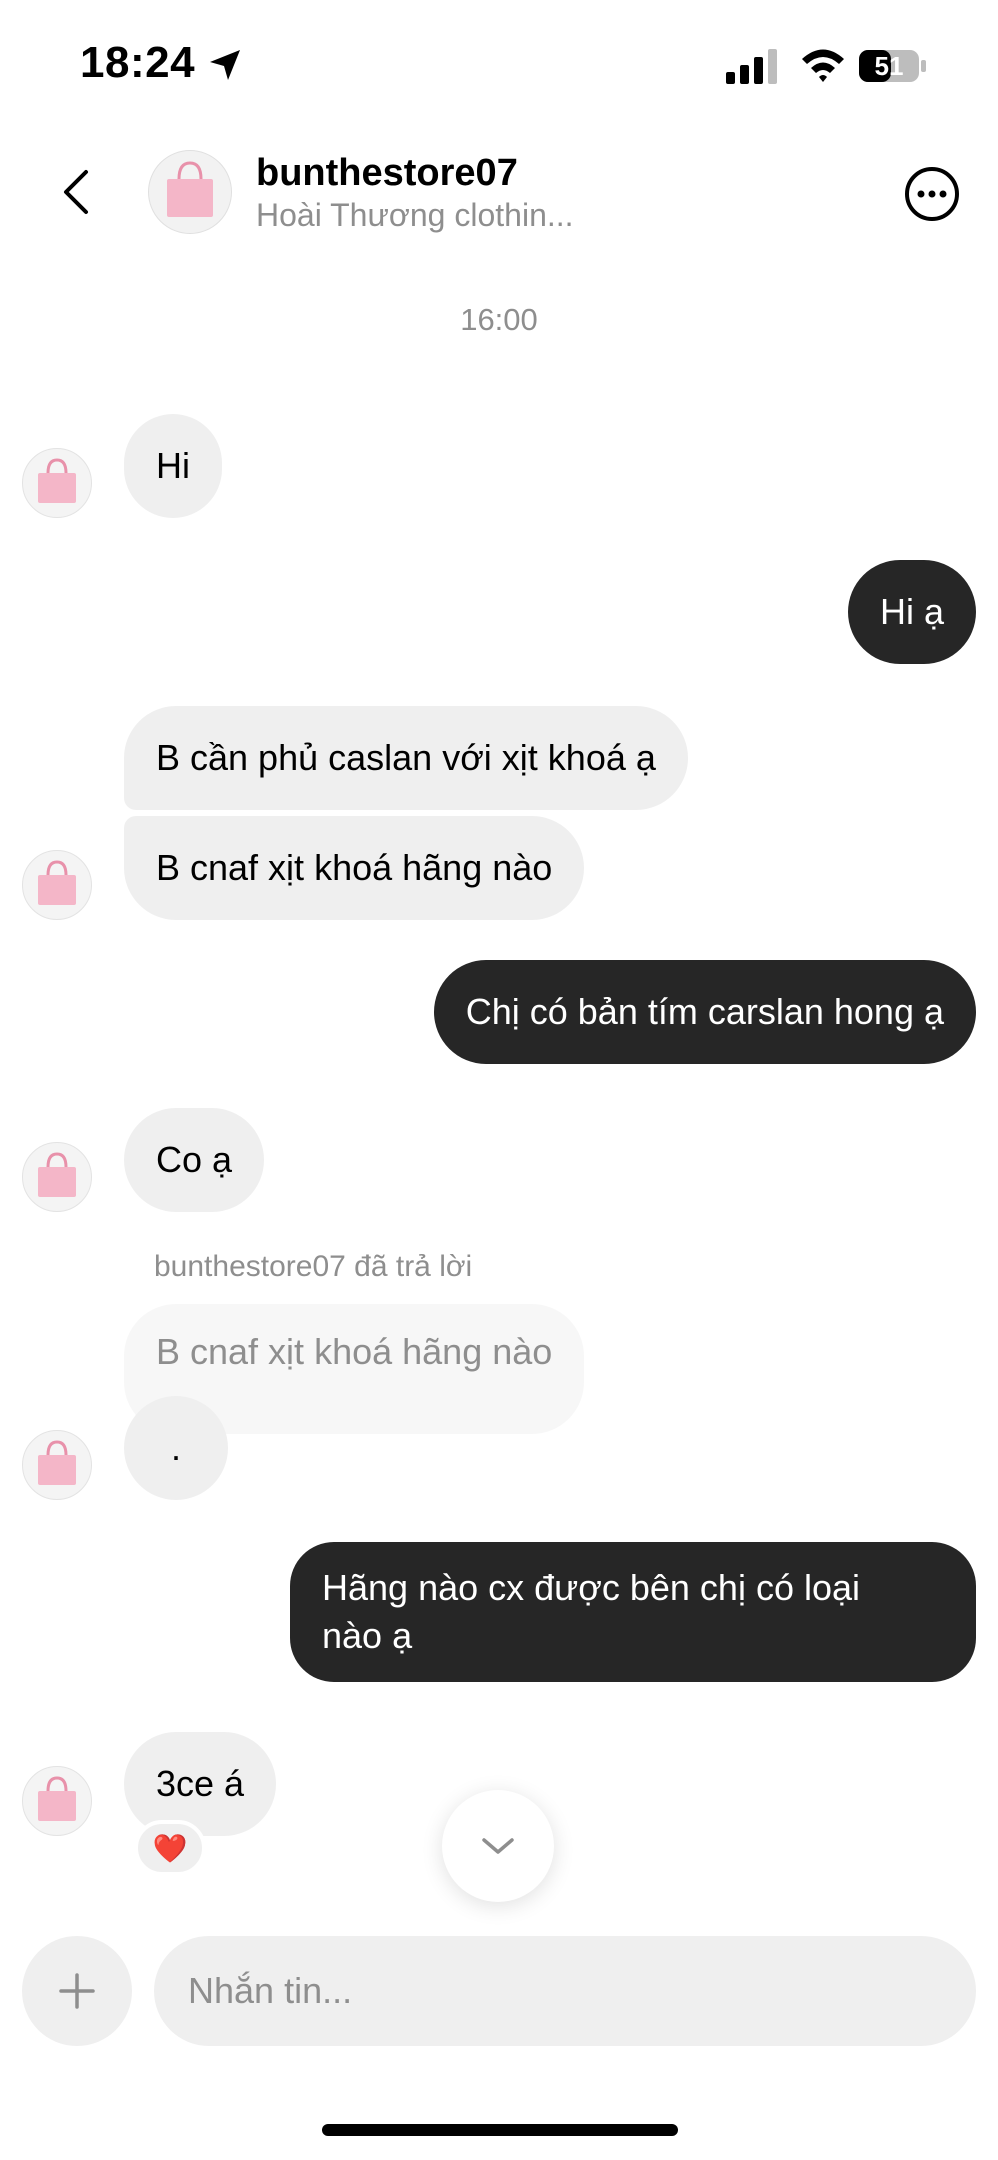 The height and width of the screenshot is (2160, 998). What do you see at coordinates (225, 65) in the screenshot?
I see `location-arrow-icon` at bounding box center [225, 65].